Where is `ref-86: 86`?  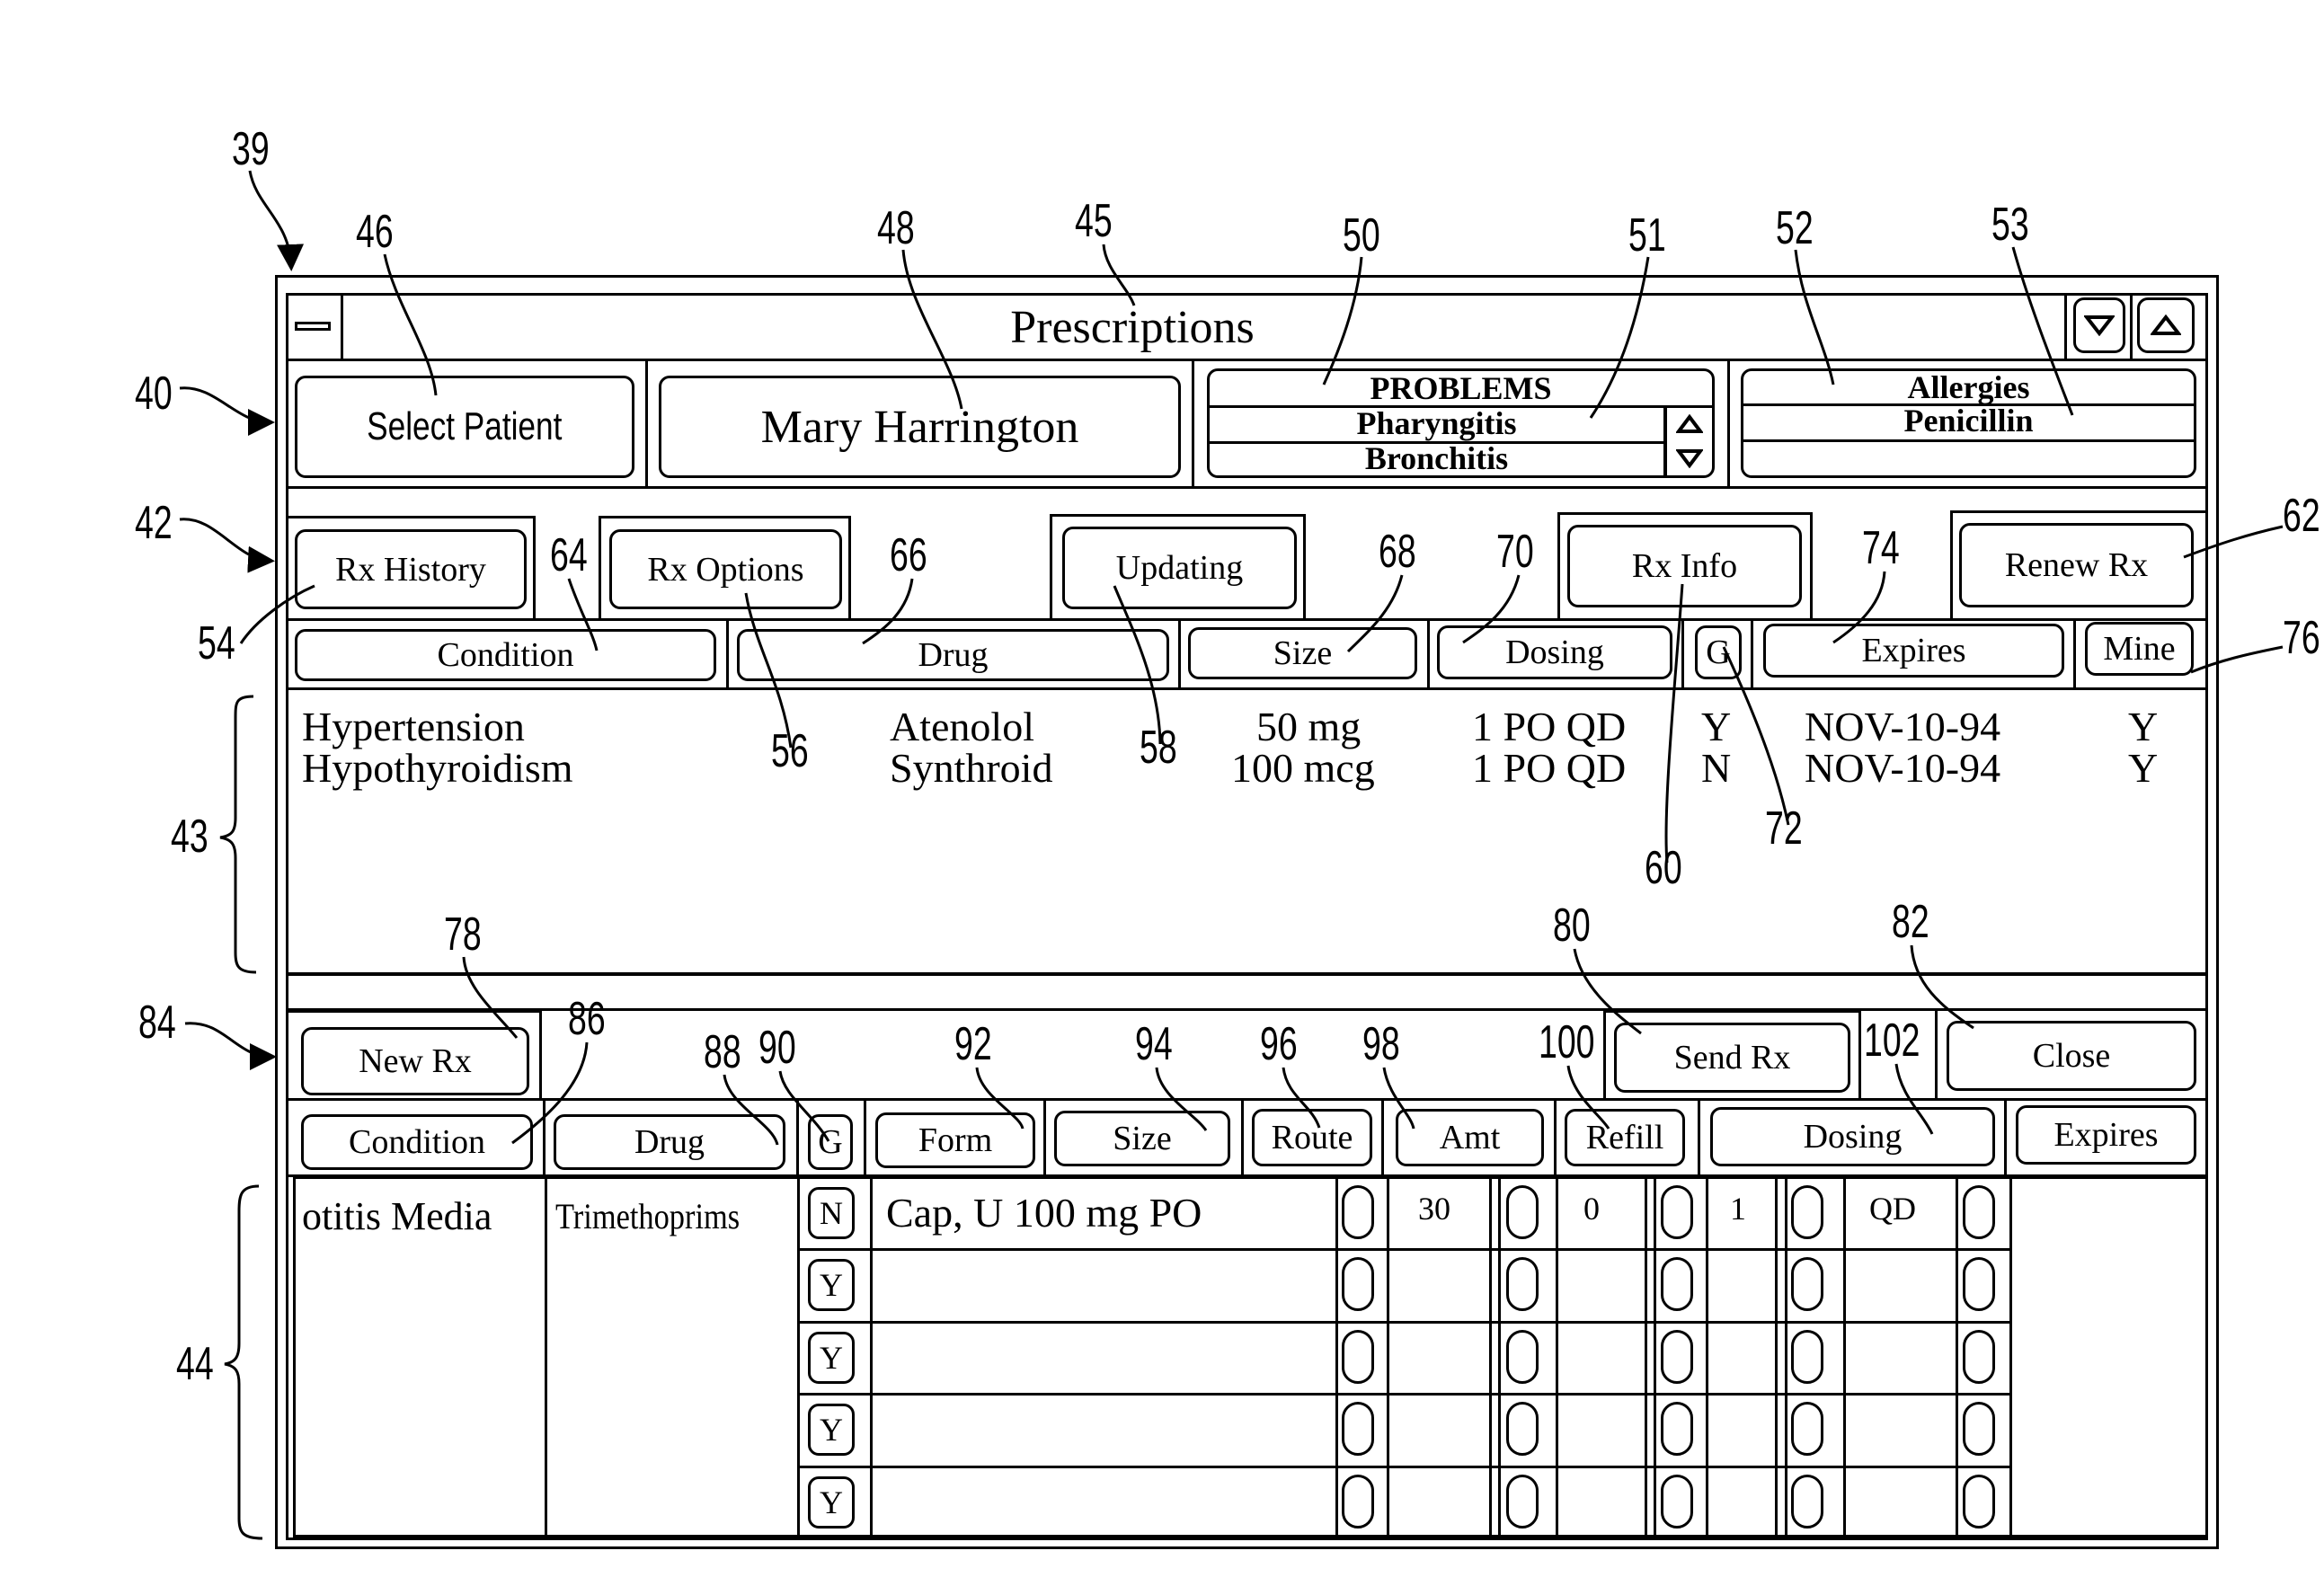
ref-86: 86 is located at coordinates (587, 1019).